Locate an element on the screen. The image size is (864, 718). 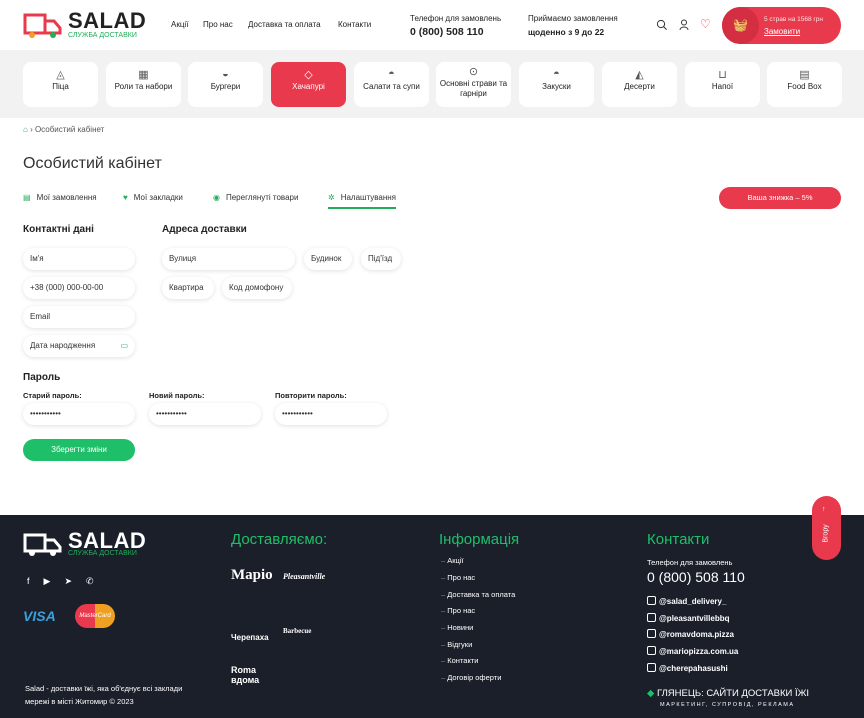
cake-icon: ◭ is located at coordinates (639, 75).